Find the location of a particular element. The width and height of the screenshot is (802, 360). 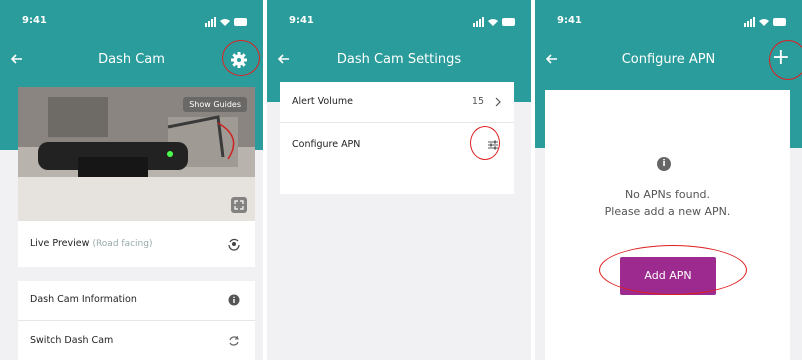

alert-volume-label: Alert Volume is located at coordinates (322, 101).